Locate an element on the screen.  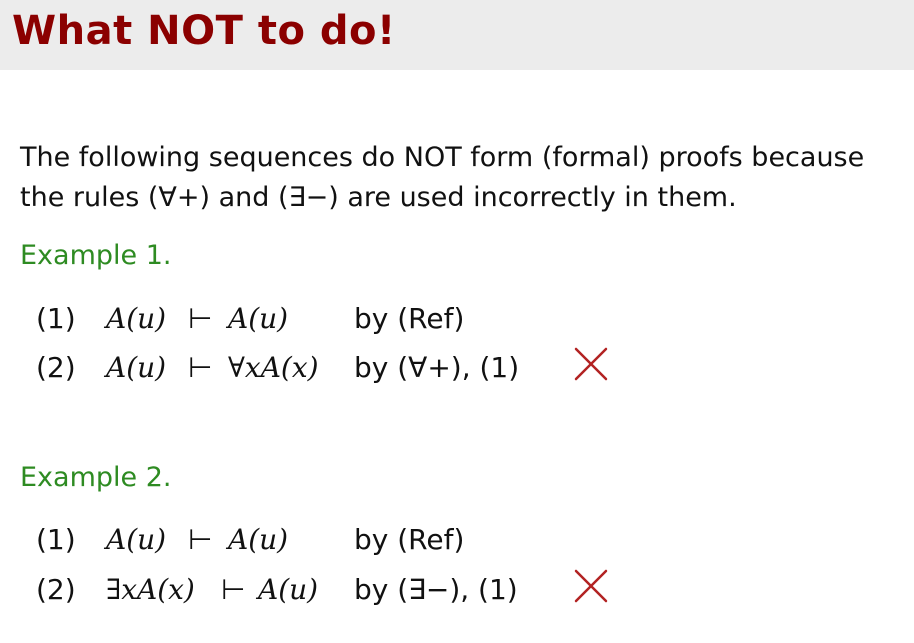
title-bar: What NOT to do! is located at coordinates (457, 35).